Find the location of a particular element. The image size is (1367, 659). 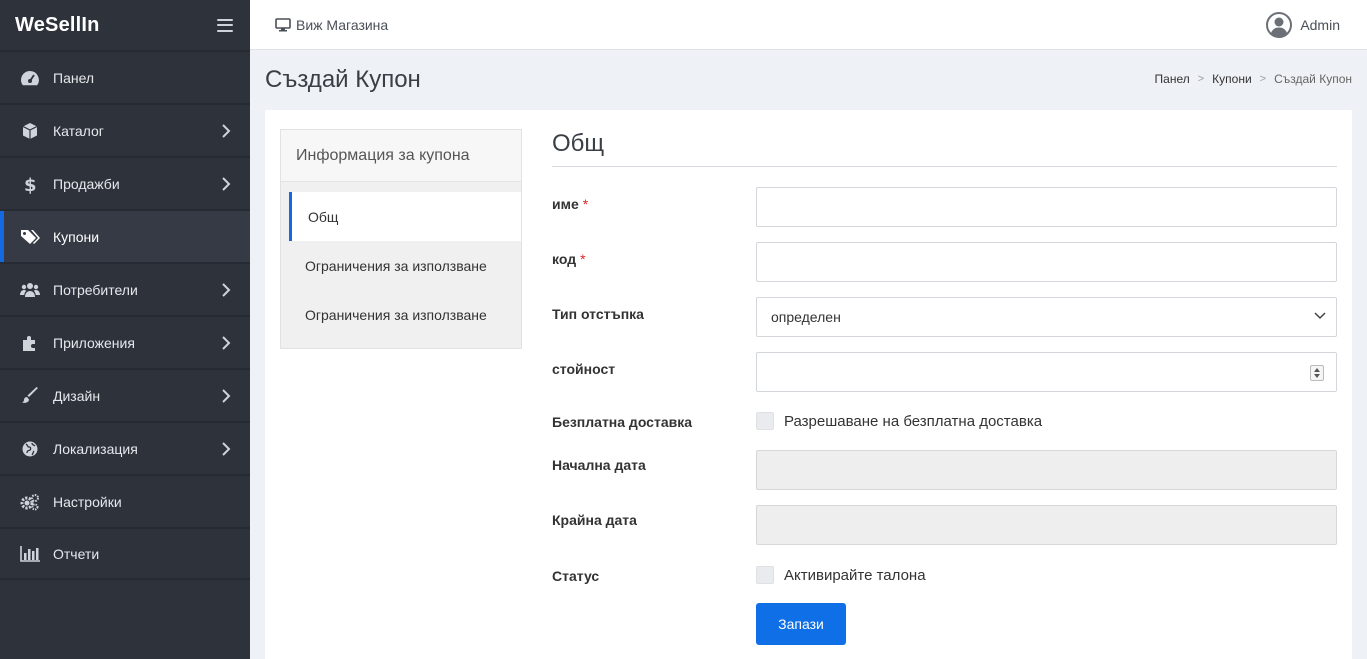

dollar-icon: $ is located at coordinates (30, 184).